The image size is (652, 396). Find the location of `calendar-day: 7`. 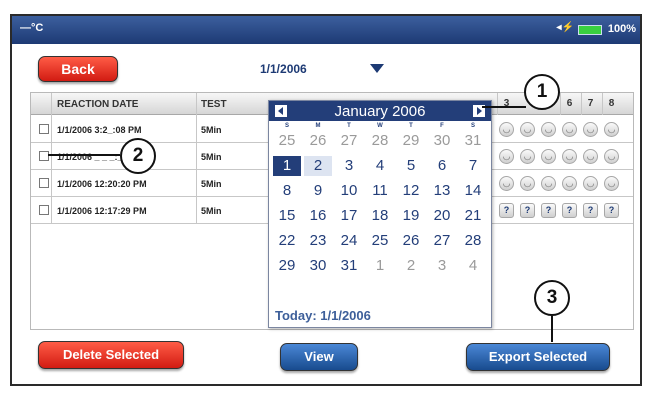

calendar-day: 7 is located at coordinates (473, 166).